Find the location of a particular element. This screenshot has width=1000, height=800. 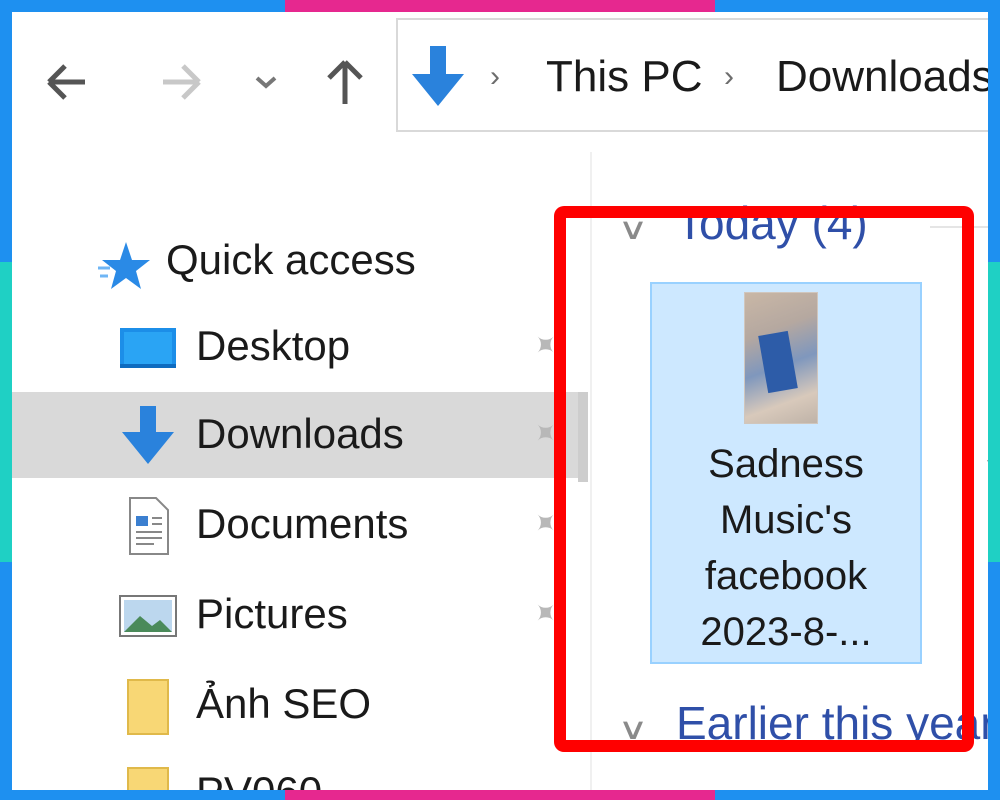

up-button is located at coordinates (345, 82).